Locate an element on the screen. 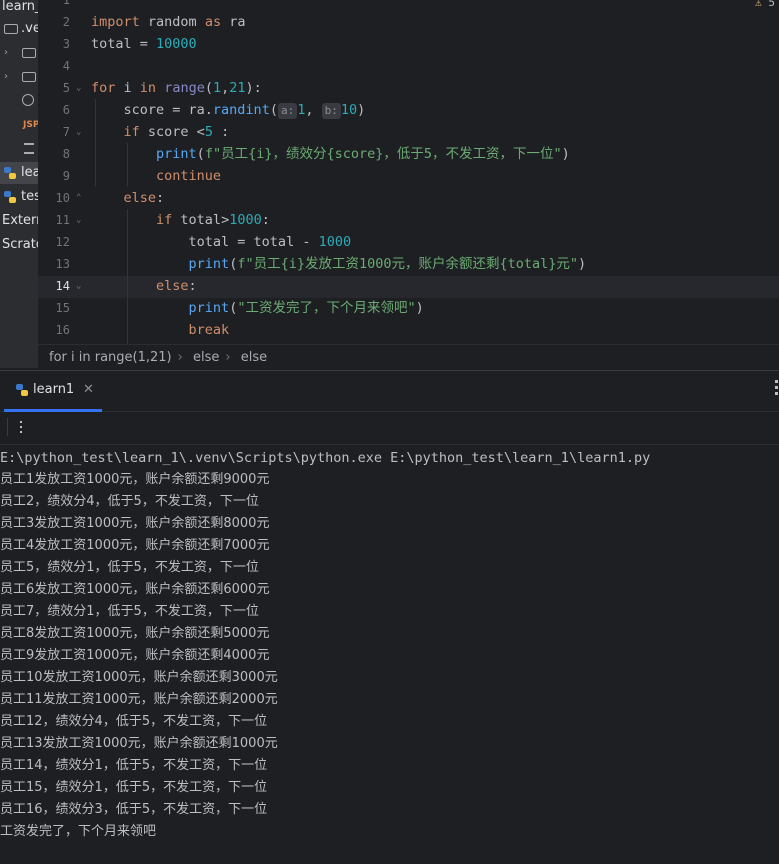  run-tab: learn1 ✕ is located at coordinates (53, 391).